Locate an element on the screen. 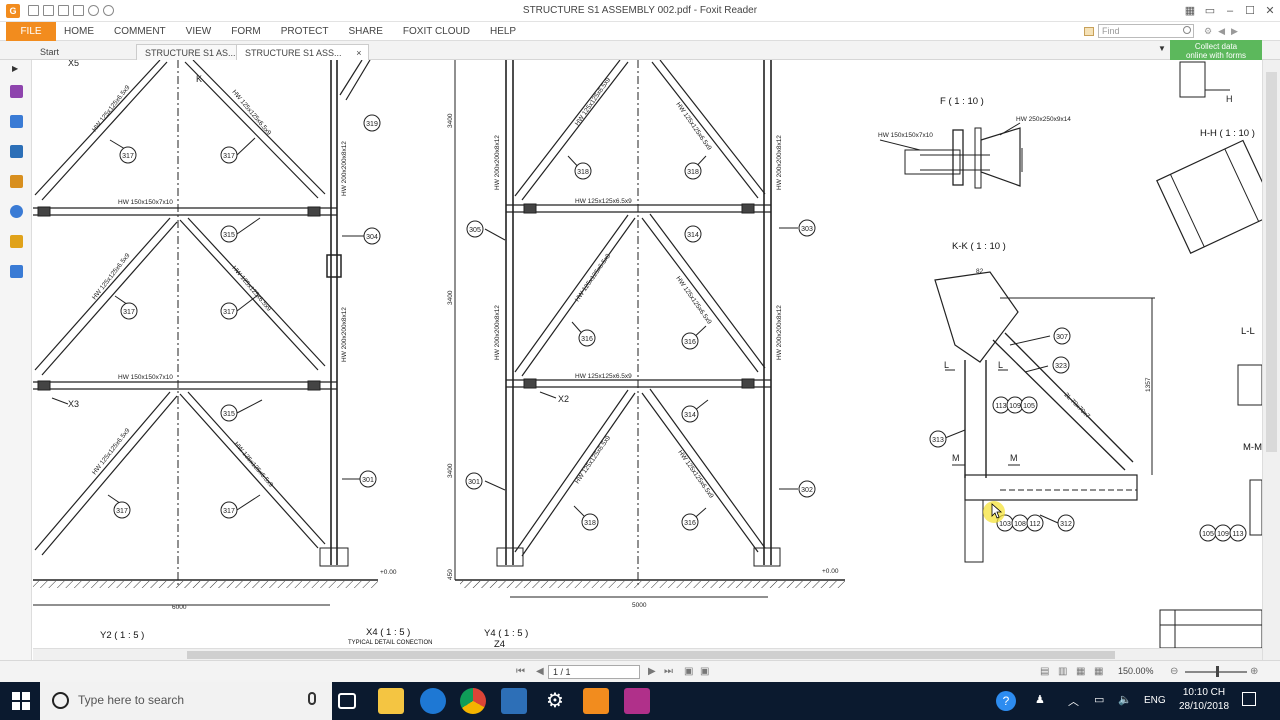  callout-bubble: 112 is located at coordinates (1035, 523).